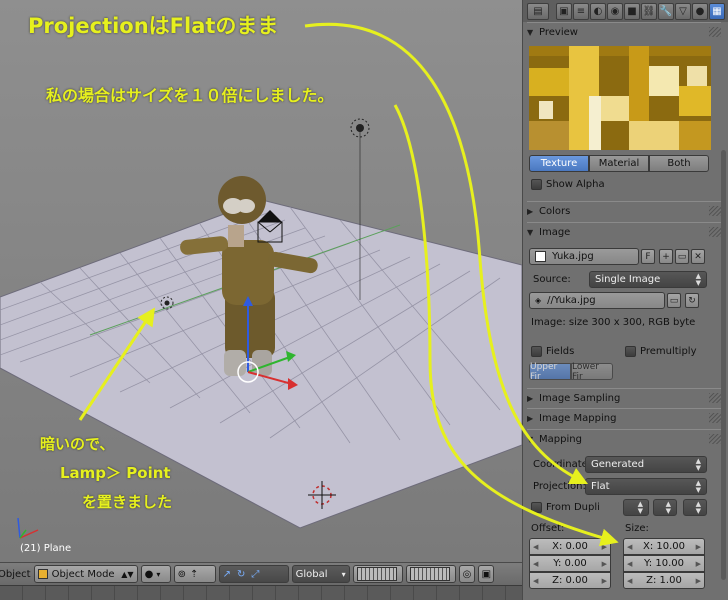 Image resolution: width=728 pixels, height=600 pixels. Describe the element at coordinates (83, 574) in the screenshot. I see `mode-label: Object Mode` at that location.